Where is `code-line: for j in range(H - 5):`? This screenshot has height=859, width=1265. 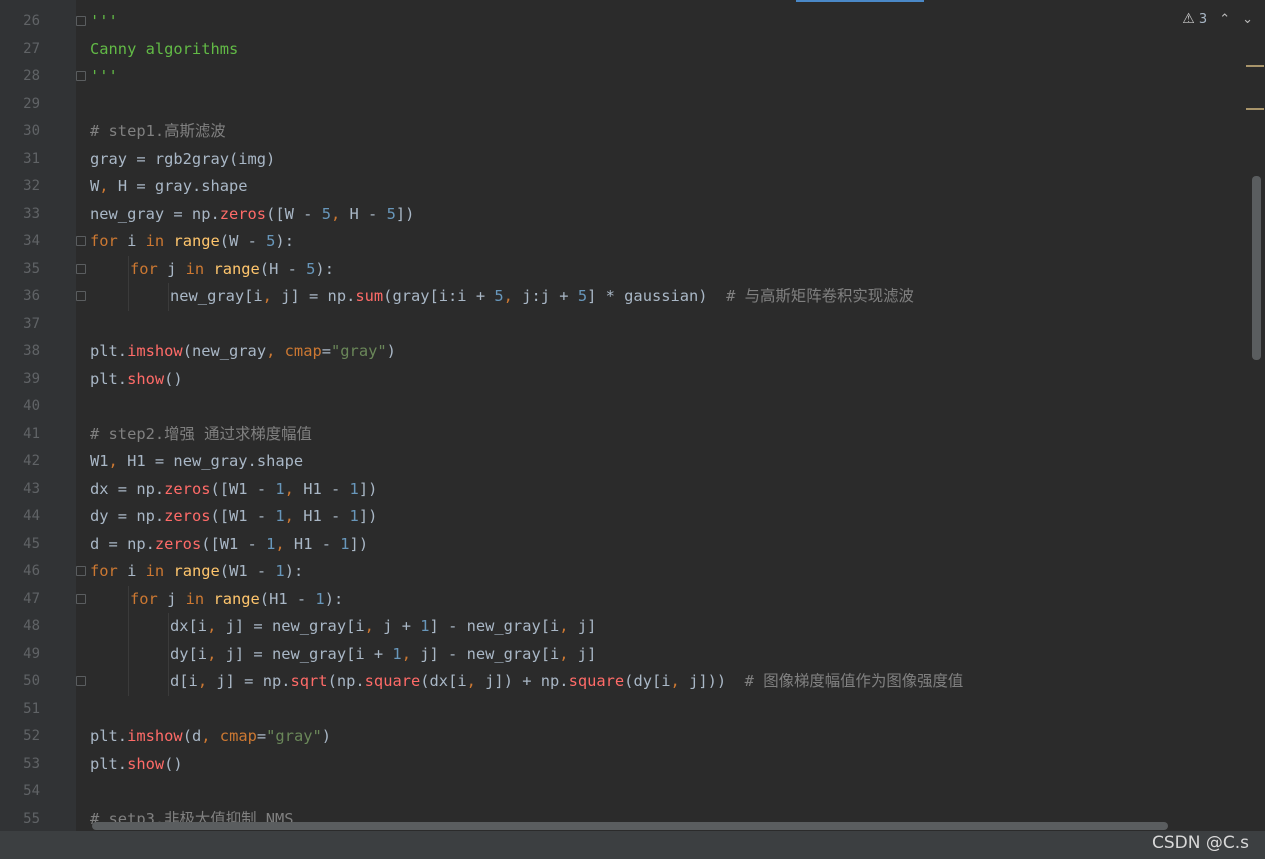 code-line: for j in range(H - 5): is located at coordinates (660, 269).